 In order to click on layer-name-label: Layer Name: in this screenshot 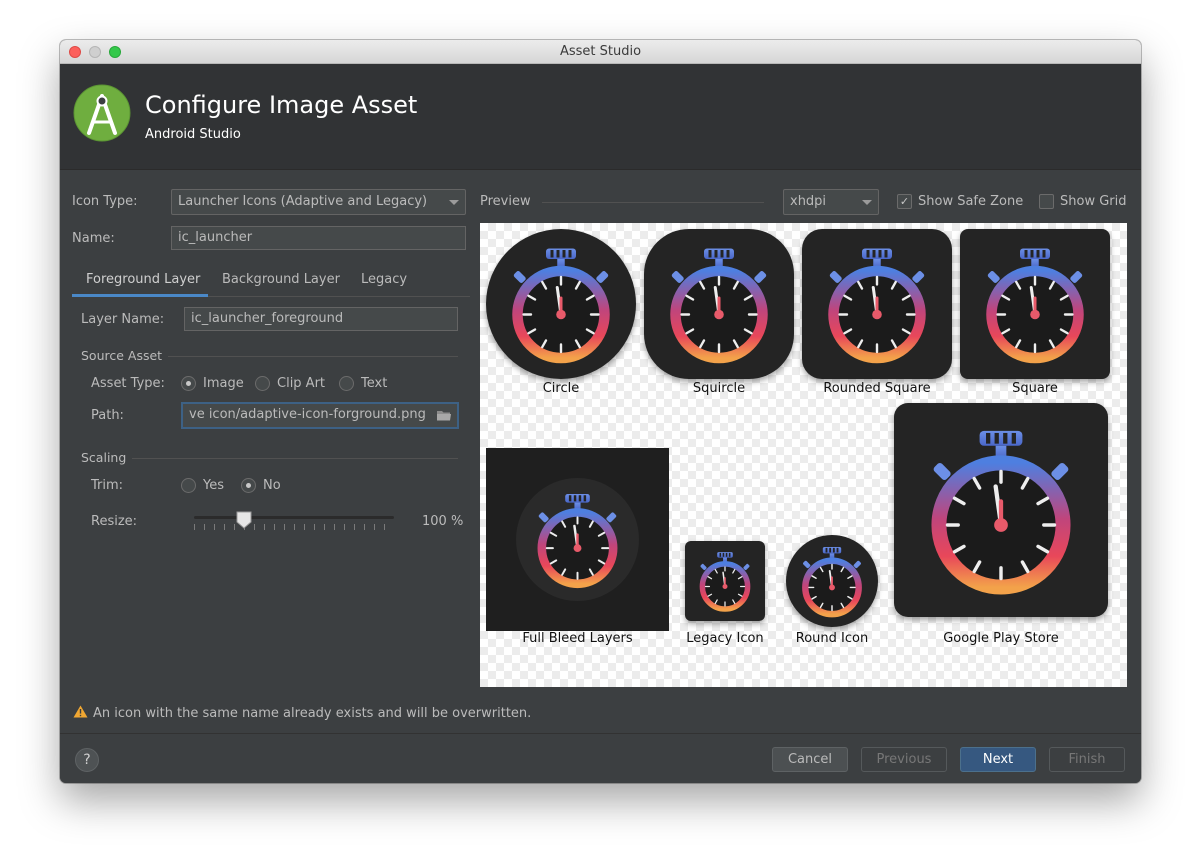, I will do `click(123, 319)`.